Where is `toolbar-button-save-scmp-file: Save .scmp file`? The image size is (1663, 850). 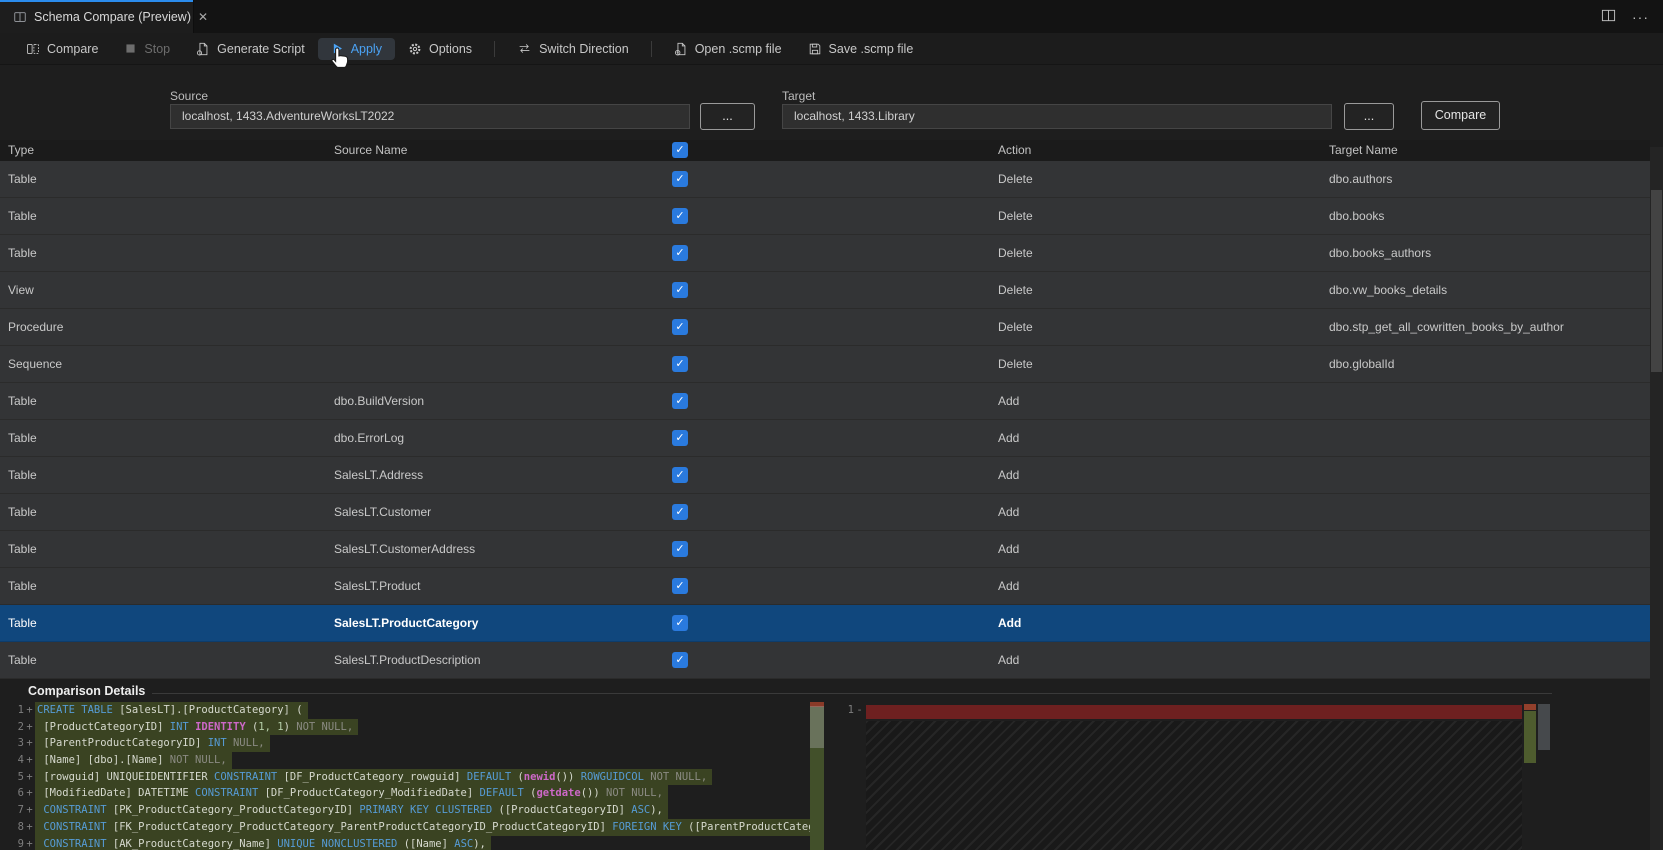
toolbar-button-save-scmp-file: Save .scmp file is located at coordinates (861, 49).